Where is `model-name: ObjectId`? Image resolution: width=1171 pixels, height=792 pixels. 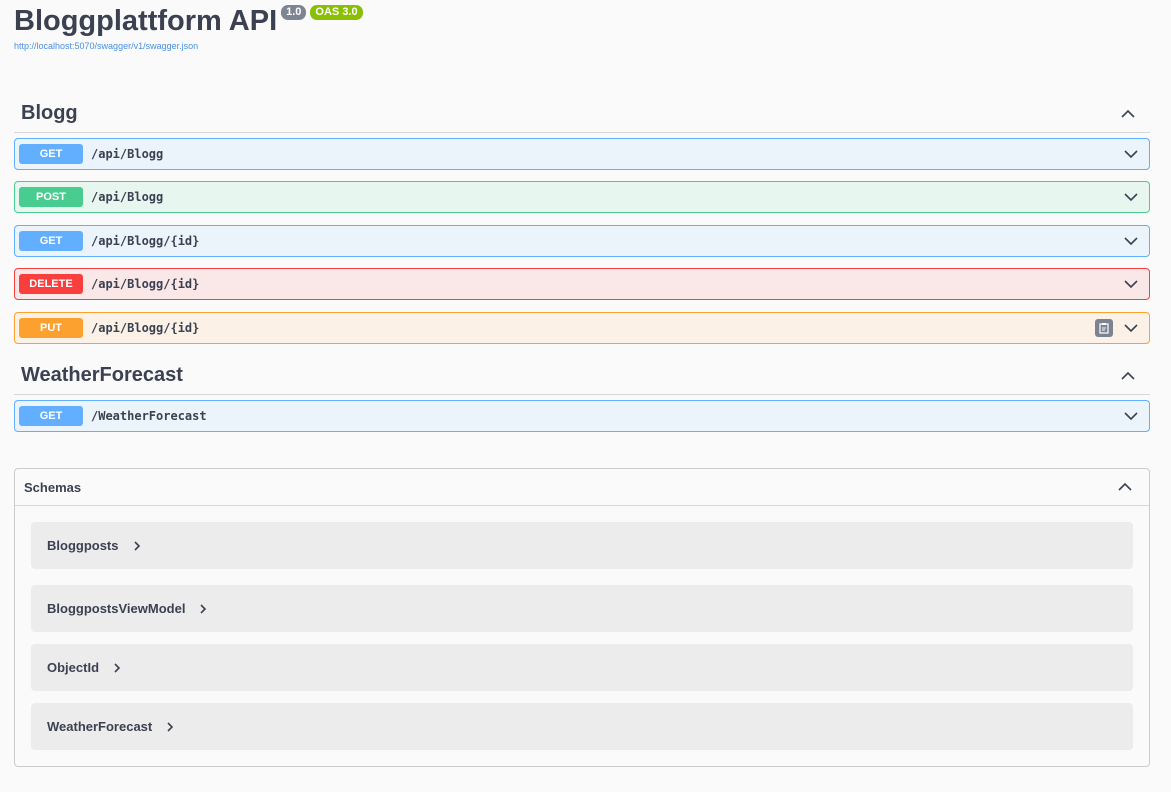
model-name: ObjectId is located at coordinates (73, 667).